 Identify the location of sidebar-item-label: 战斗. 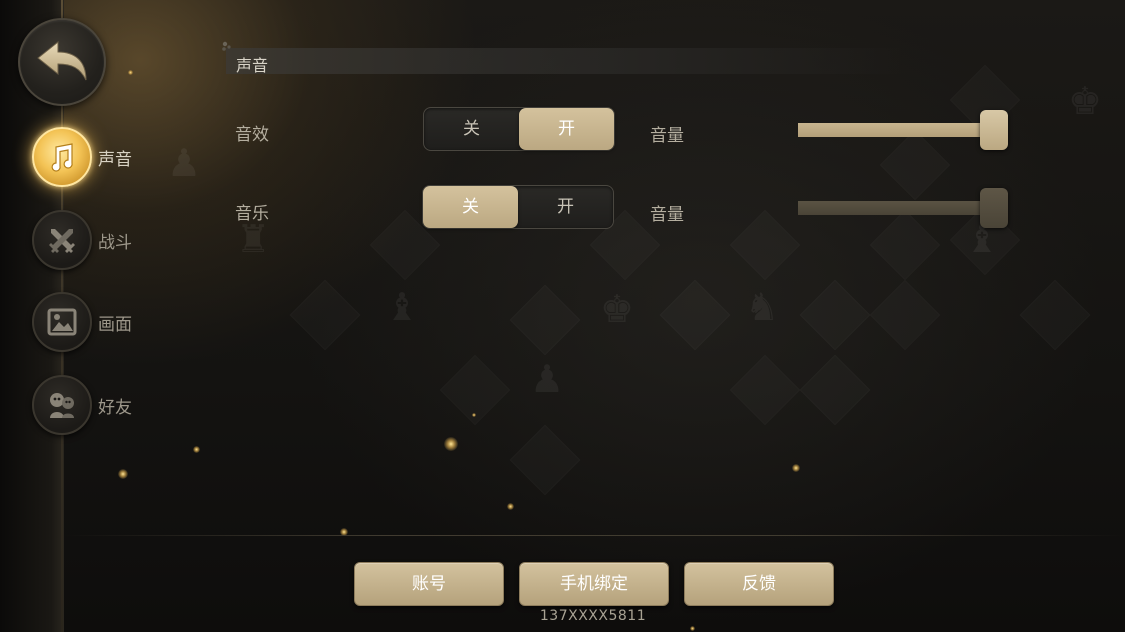
(115, 243).